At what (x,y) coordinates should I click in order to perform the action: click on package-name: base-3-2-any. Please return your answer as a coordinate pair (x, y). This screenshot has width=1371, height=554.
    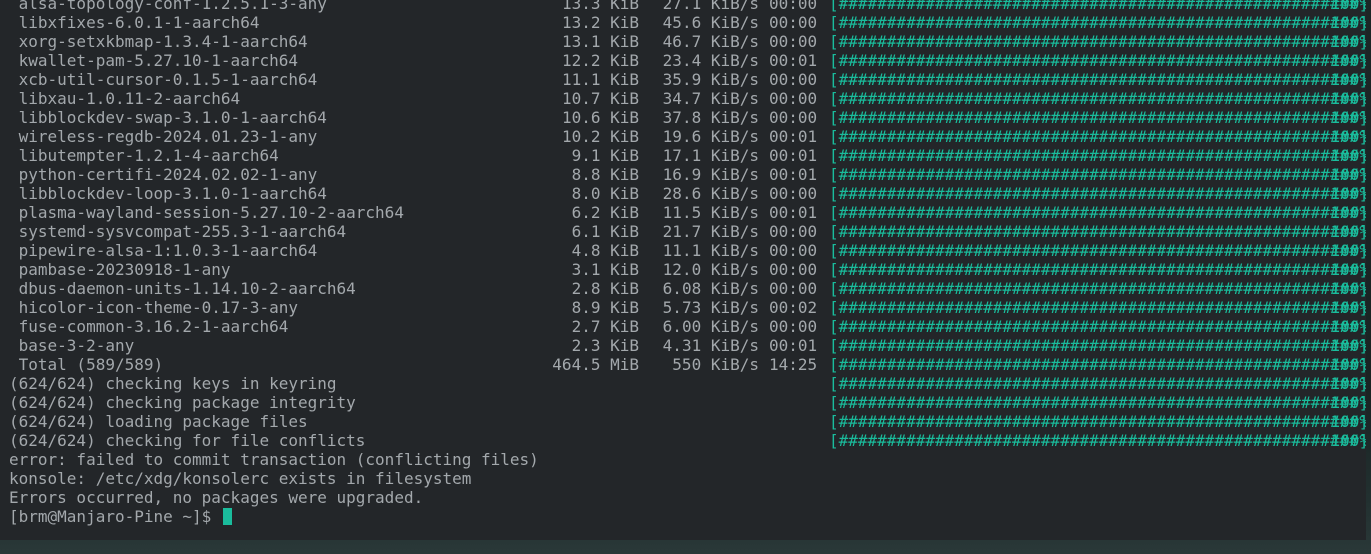
    Looking at the image, I should click on (72, 345).